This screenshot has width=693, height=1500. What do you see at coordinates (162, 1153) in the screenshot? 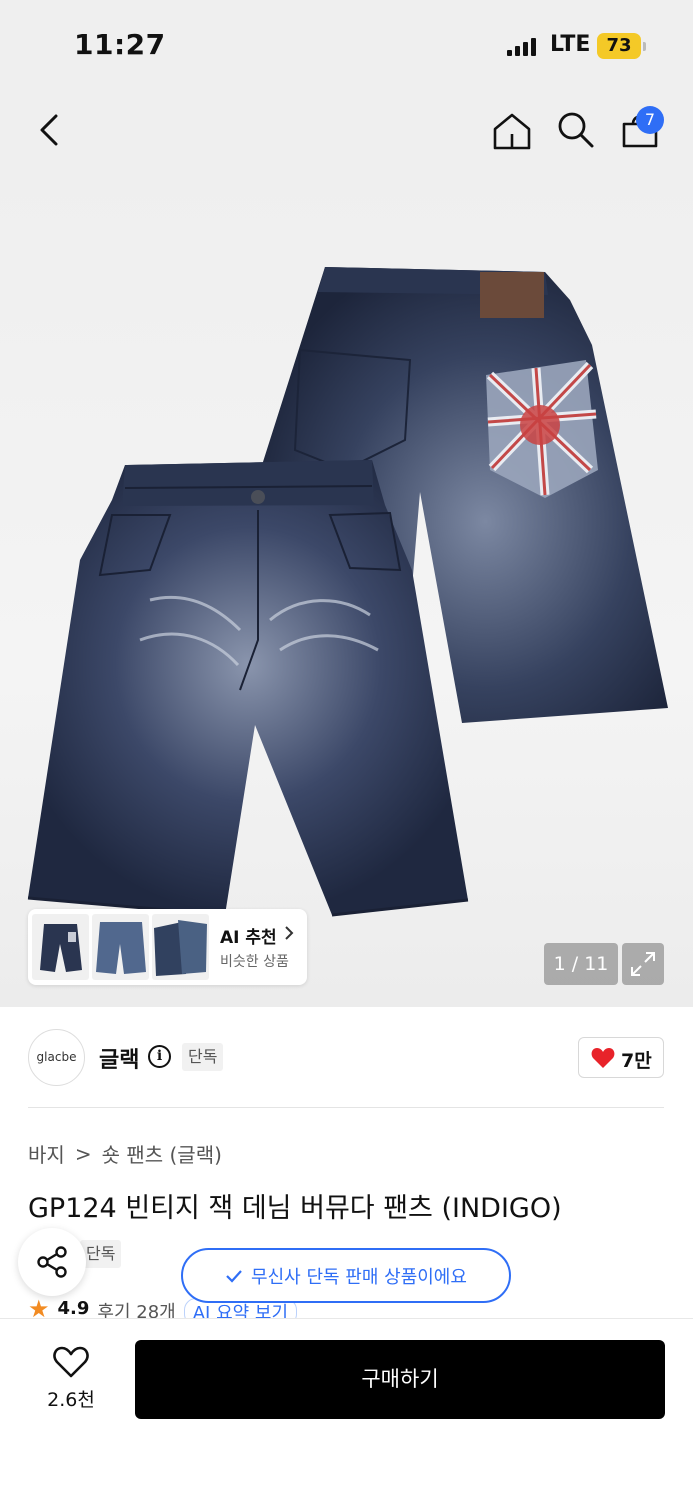
I see `breadcrumb-subcategory: 숏 팬츠 (글랙)` at bounding box center [162, 1153].